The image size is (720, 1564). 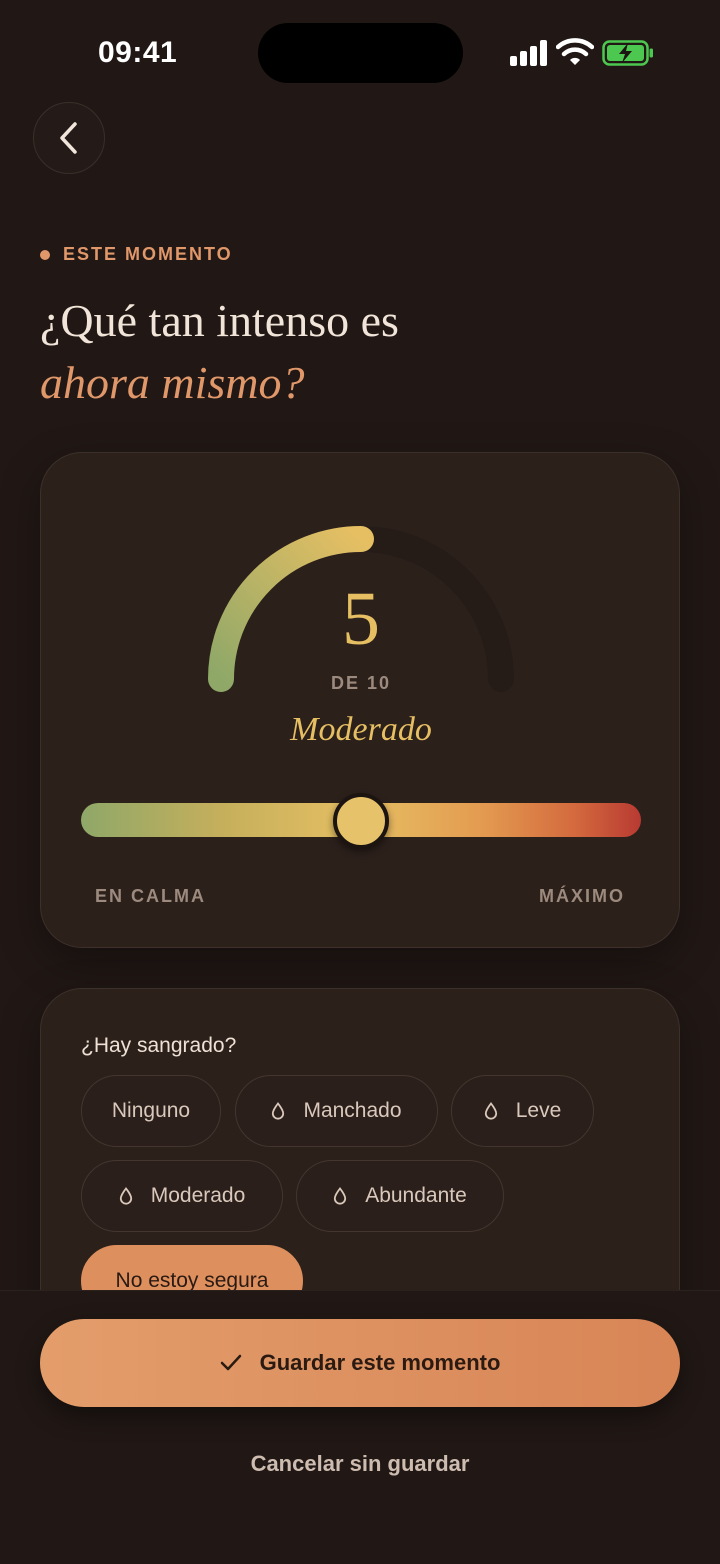 What do you see at coordinates (361, 821) in the screenshot?
I see `intensity-slider-thumb` at bounding box center [361, 821].